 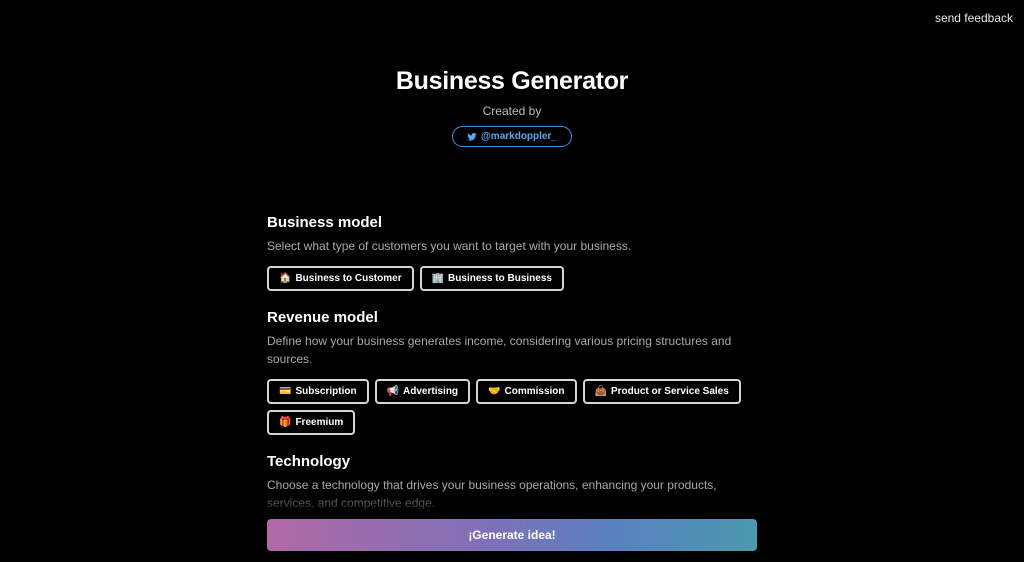 What do you see at coordinates (431, 391) in the screenshot?
I see `option-label: Advertising` at bounding box center [431, 391].